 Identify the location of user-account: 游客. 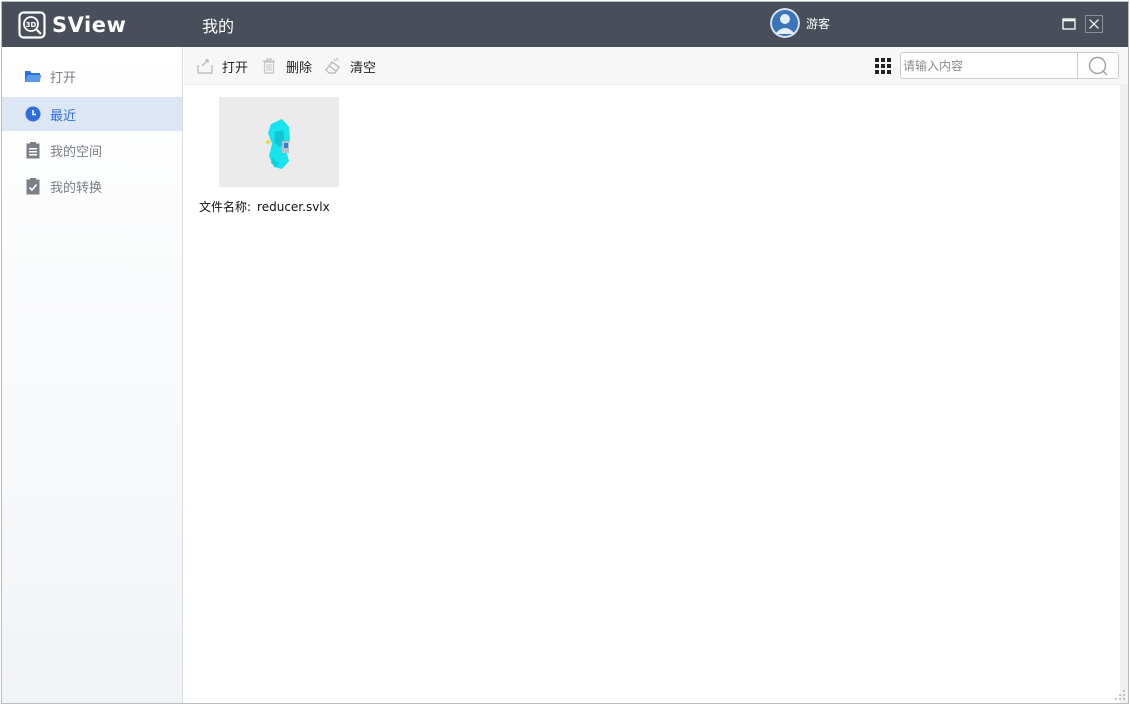
(800, 23).